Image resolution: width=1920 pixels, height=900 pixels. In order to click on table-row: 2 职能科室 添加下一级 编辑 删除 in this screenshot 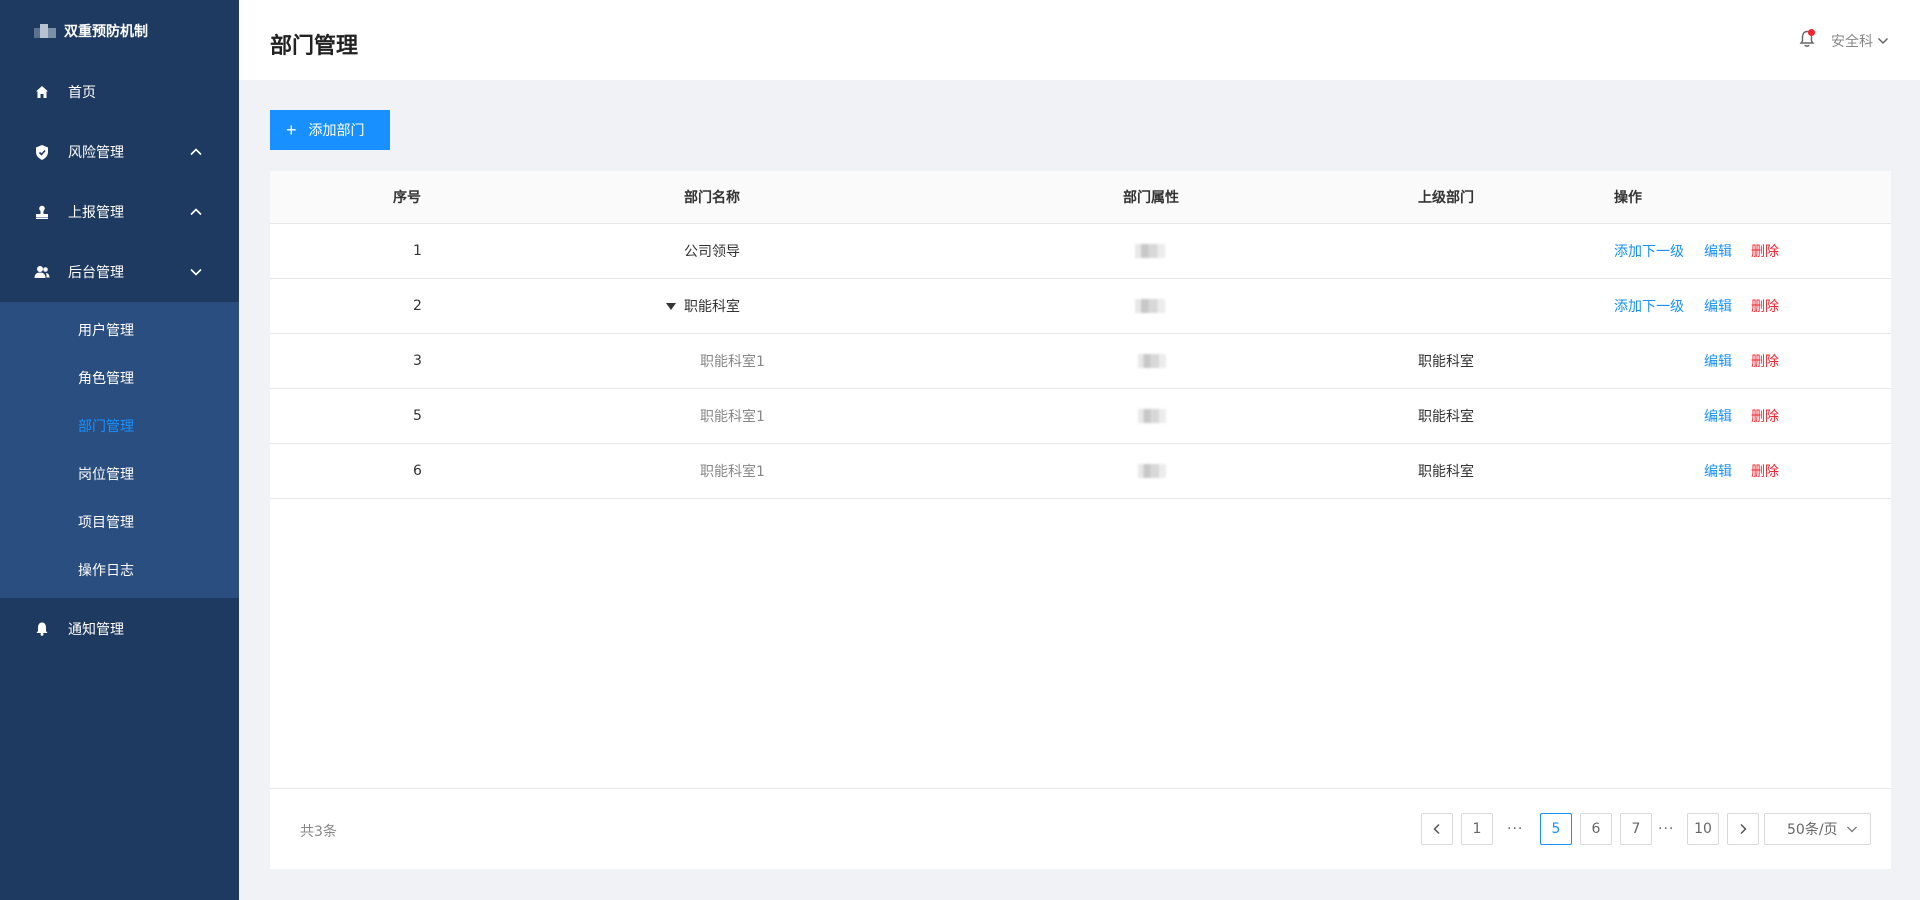, I will do `click(1080, 306)`.